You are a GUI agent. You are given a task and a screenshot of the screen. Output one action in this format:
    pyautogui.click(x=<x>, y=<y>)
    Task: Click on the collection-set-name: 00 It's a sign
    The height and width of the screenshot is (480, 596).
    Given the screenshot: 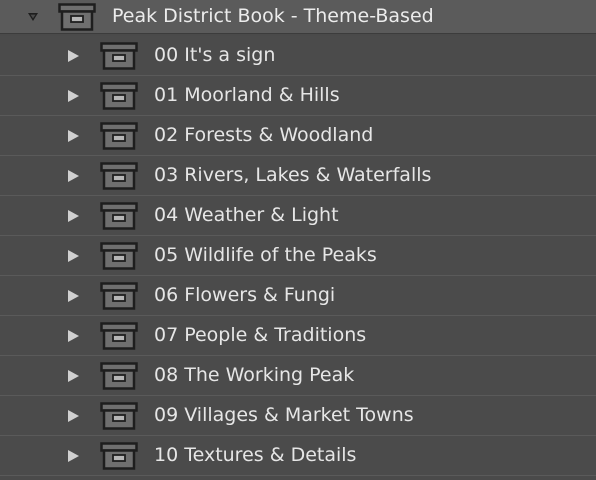 What is the action you would take?
    pyautogui.click(x=215, y=55)
    